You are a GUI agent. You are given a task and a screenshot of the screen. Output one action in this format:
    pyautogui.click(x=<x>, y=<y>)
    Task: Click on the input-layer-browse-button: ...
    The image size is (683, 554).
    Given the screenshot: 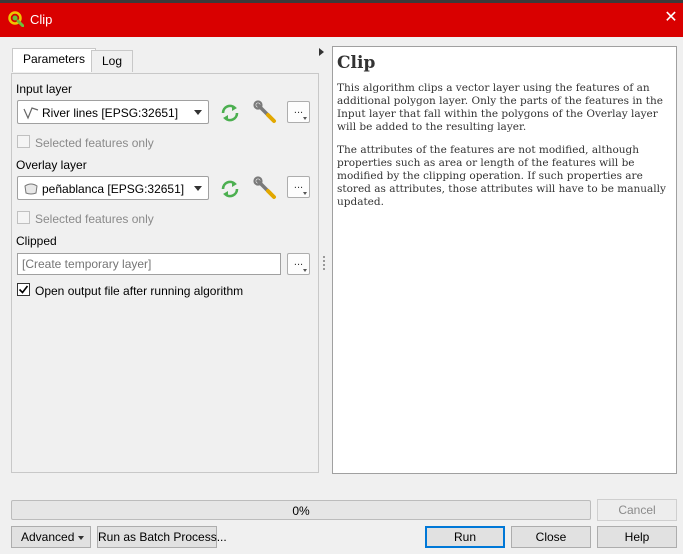 What is the action you would take?
    pyautogui.click(x=298, y=112)
    